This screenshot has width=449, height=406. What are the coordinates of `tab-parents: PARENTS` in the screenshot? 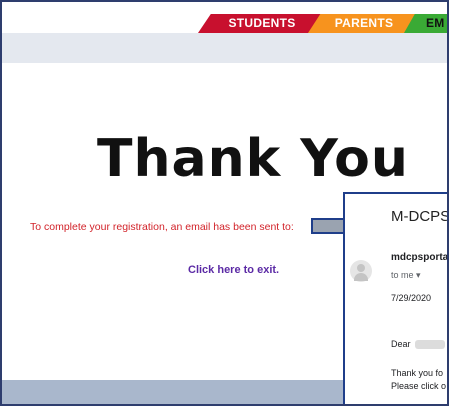 It's located at (364, 23).